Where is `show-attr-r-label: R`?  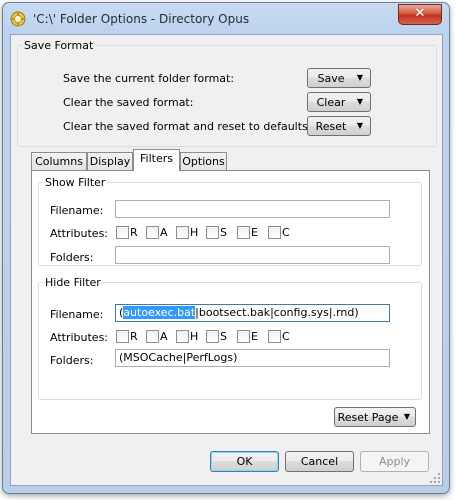 show-attr-r-label: R is located at coordinates (134, 232).